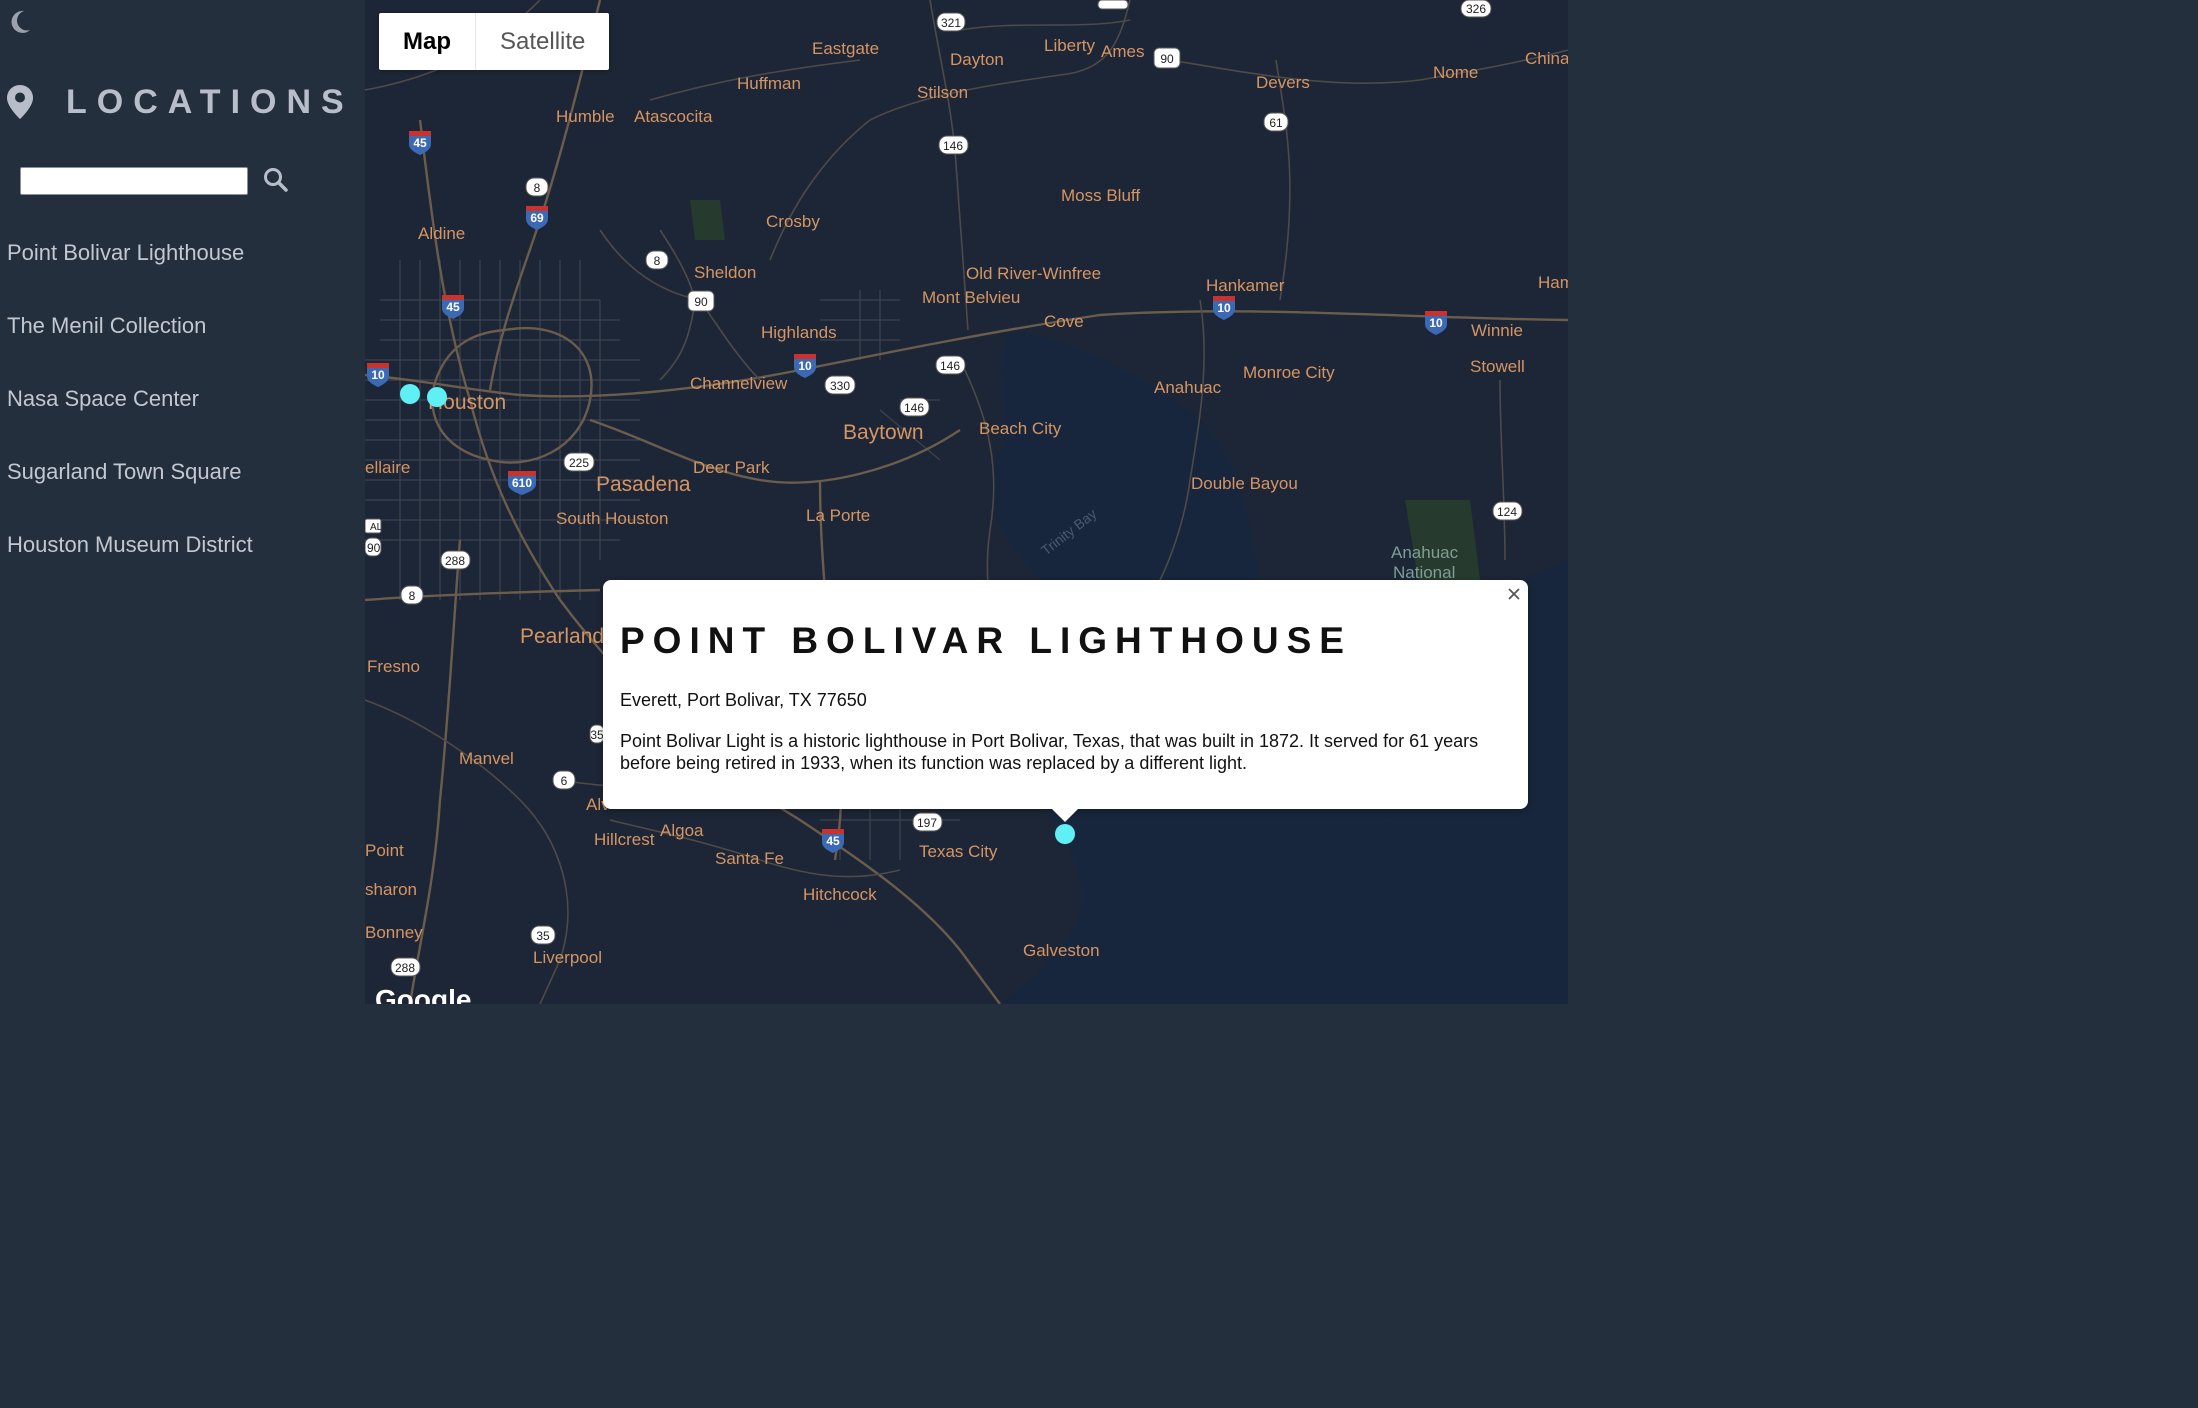 The height and width of the screenshot is (1408, 2198). What do you see at coordinates (1244, 483) in the screenshot?
I see `place-label: Double Bayou` at bounding box center [1244, 483].